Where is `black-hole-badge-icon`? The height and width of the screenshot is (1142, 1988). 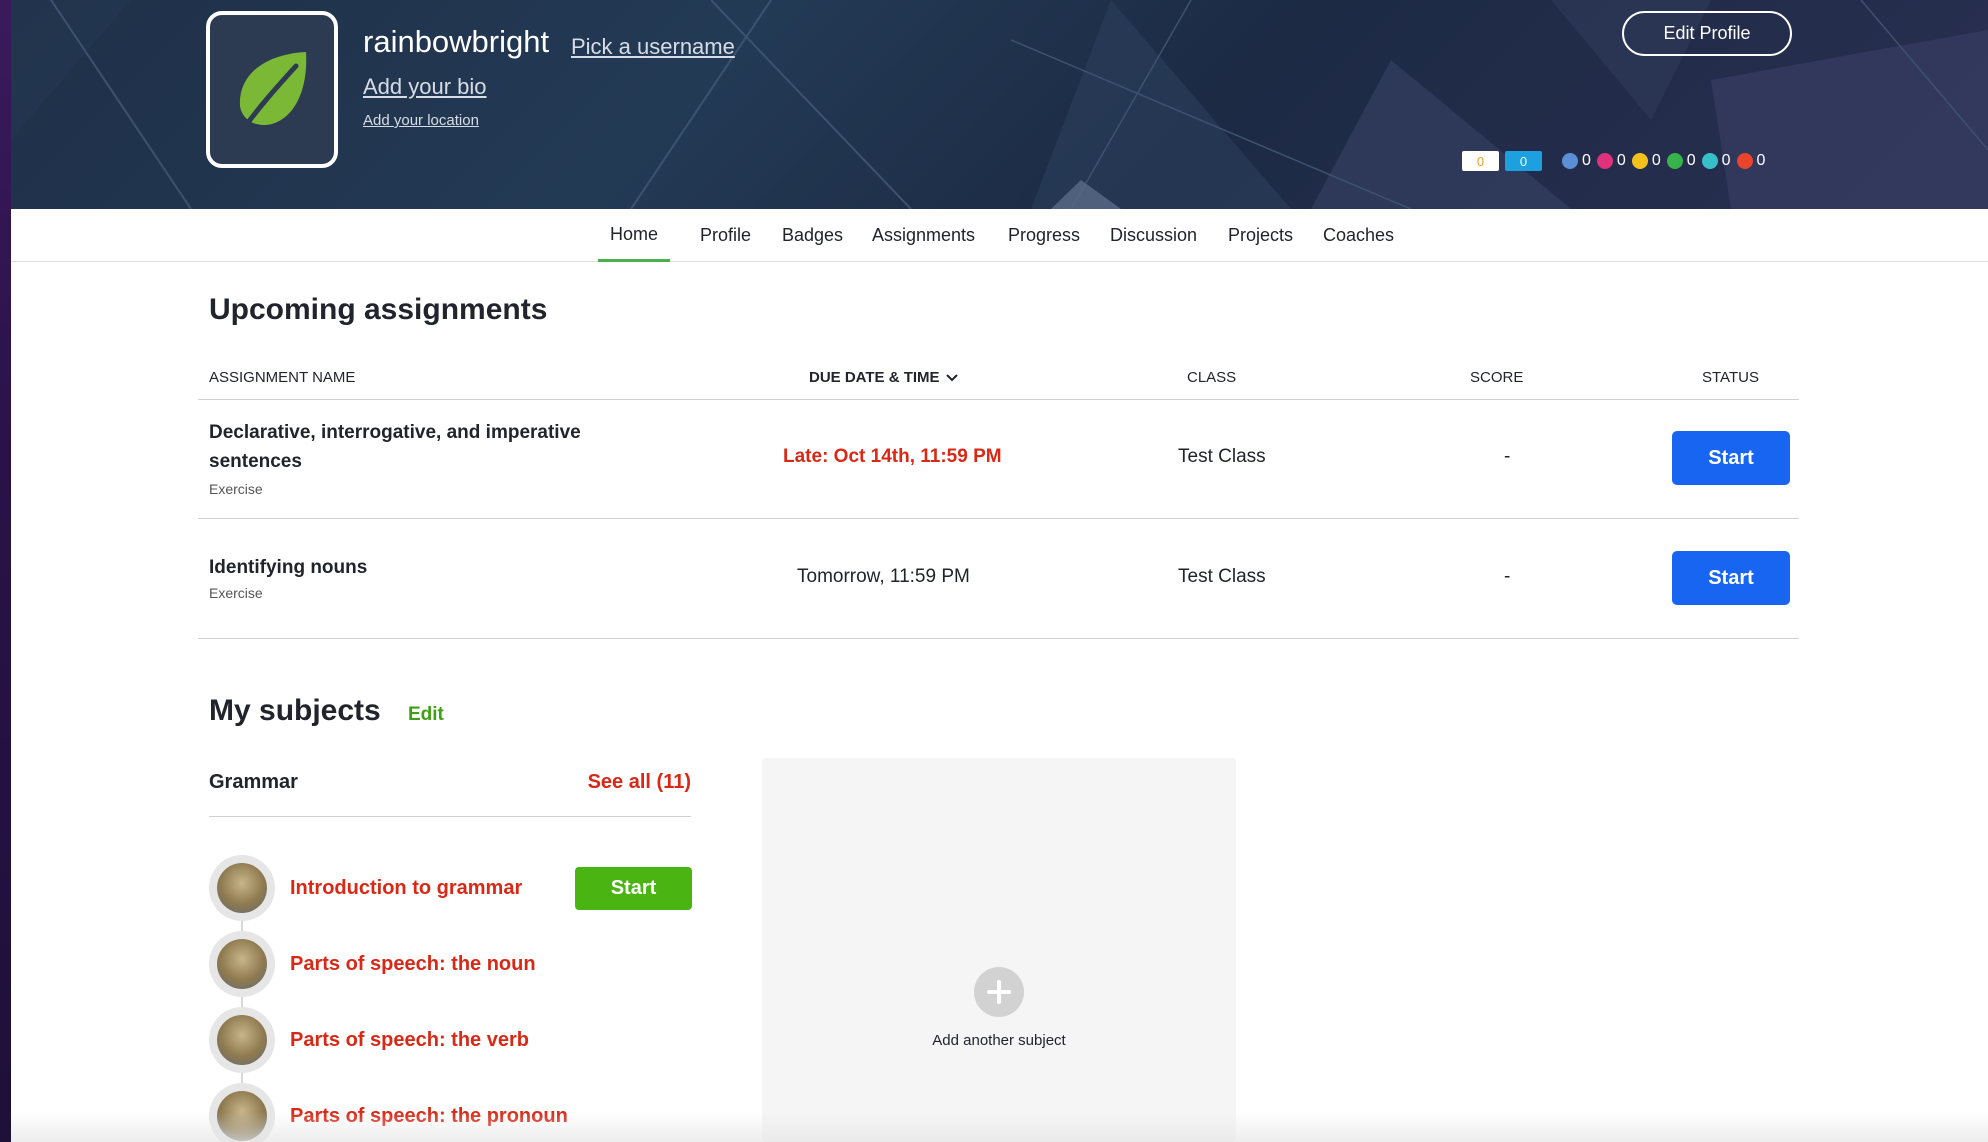 black-hole-badge-icon is located at coordinates (1709, 161).